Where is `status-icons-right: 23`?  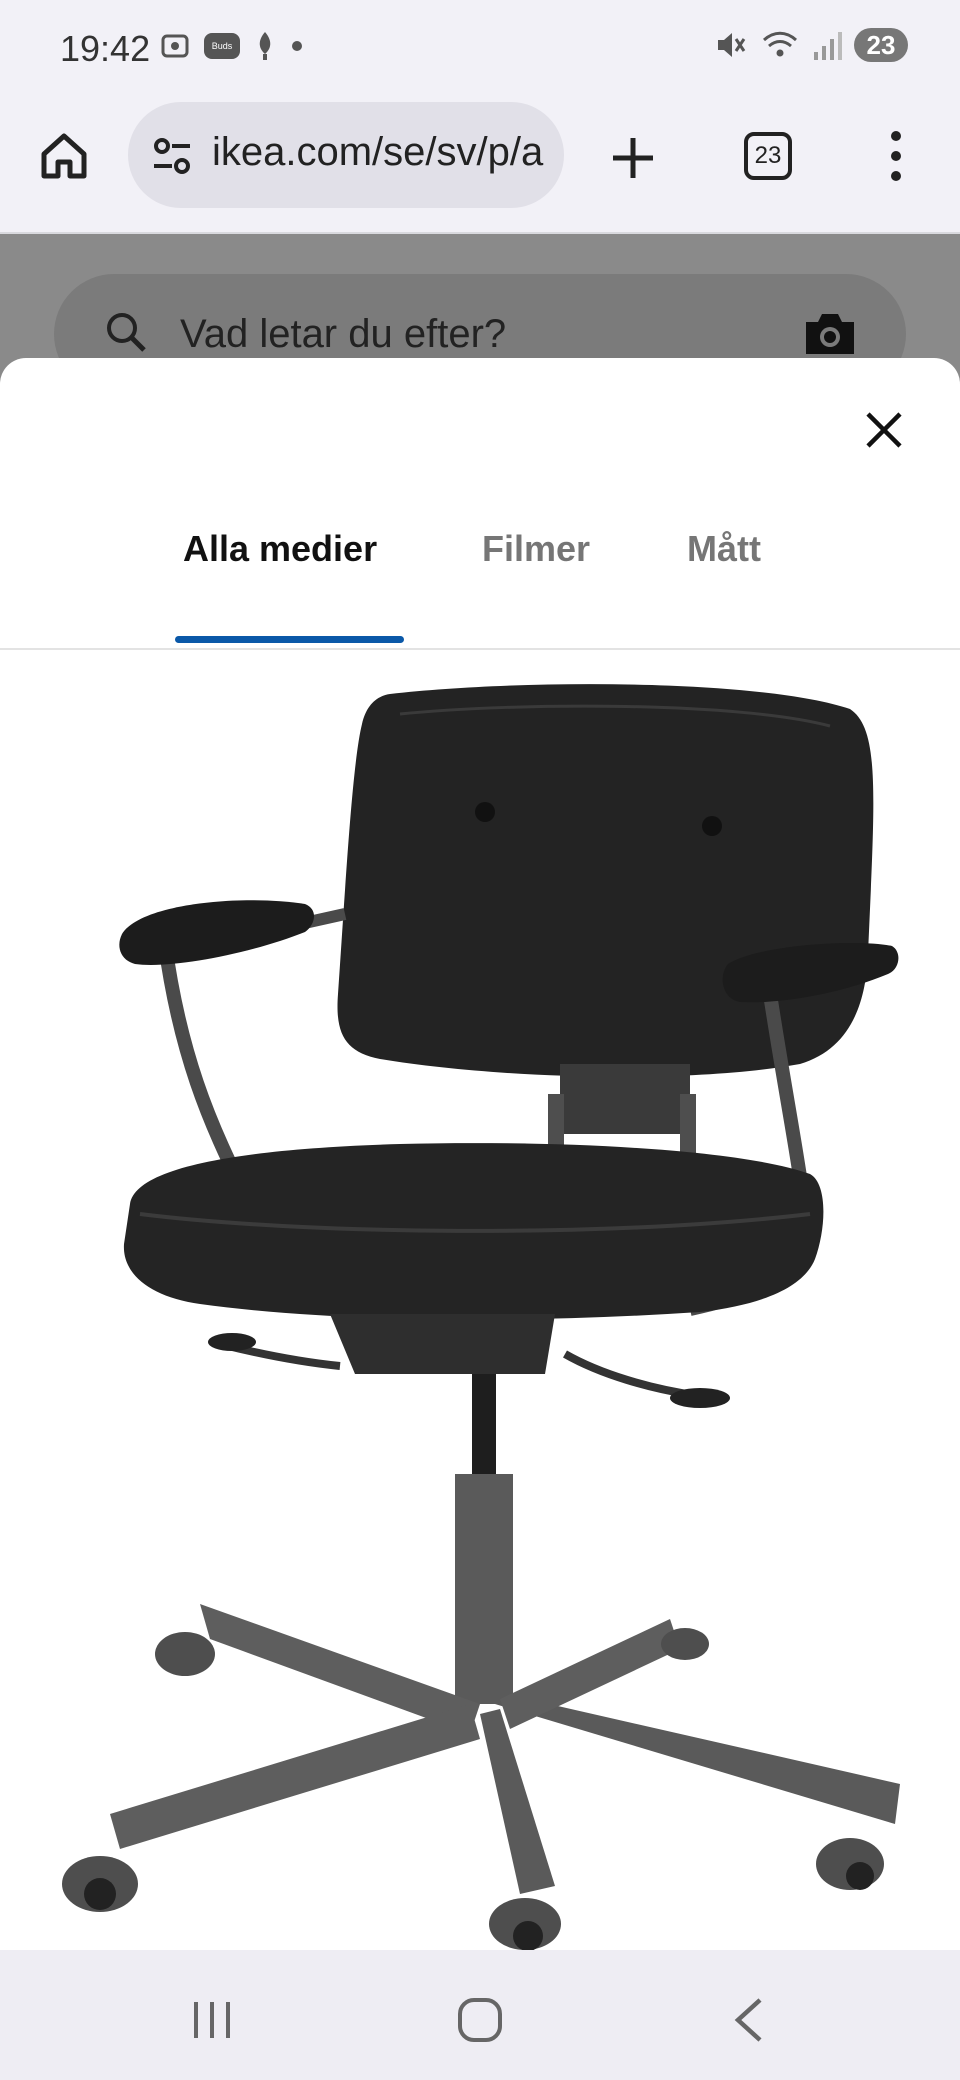 status-icons-right: 23 is located at coordinates (811, 45).